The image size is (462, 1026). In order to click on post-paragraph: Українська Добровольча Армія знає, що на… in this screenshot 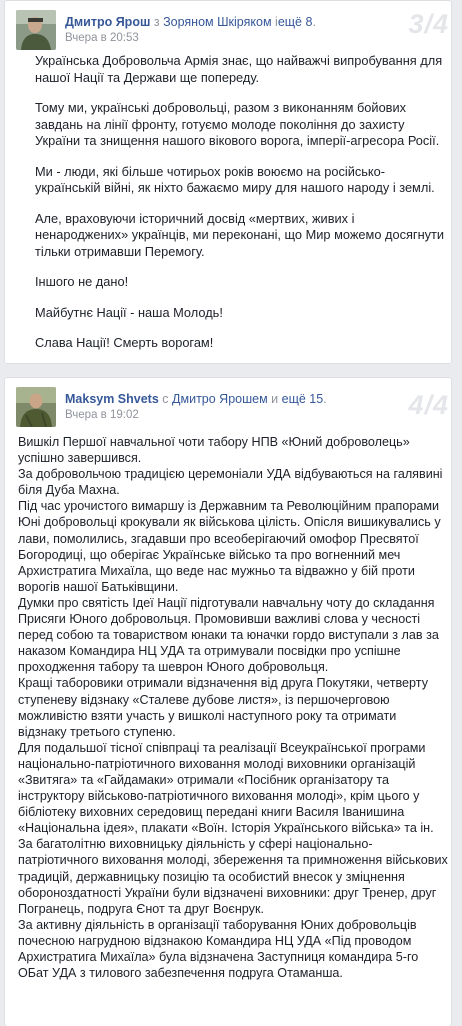, I will do `click(239, 69)`.